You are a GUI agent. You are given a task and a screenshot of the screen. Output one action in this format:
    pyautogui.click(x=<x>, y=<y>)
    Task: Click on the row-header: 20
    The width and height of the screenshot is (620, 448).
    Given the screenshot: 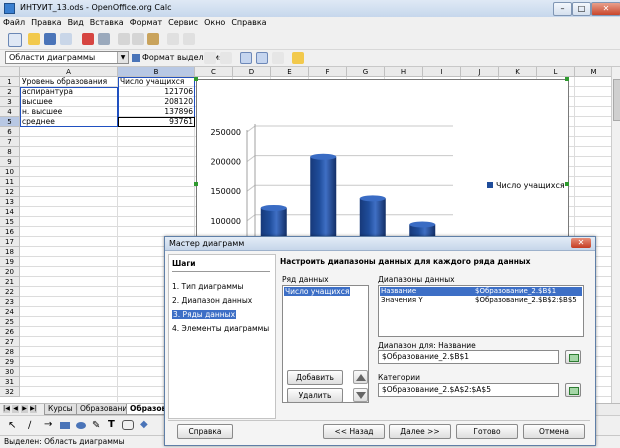 What is the action you would take?
    pyautogui.click(x=10, y=272)
    